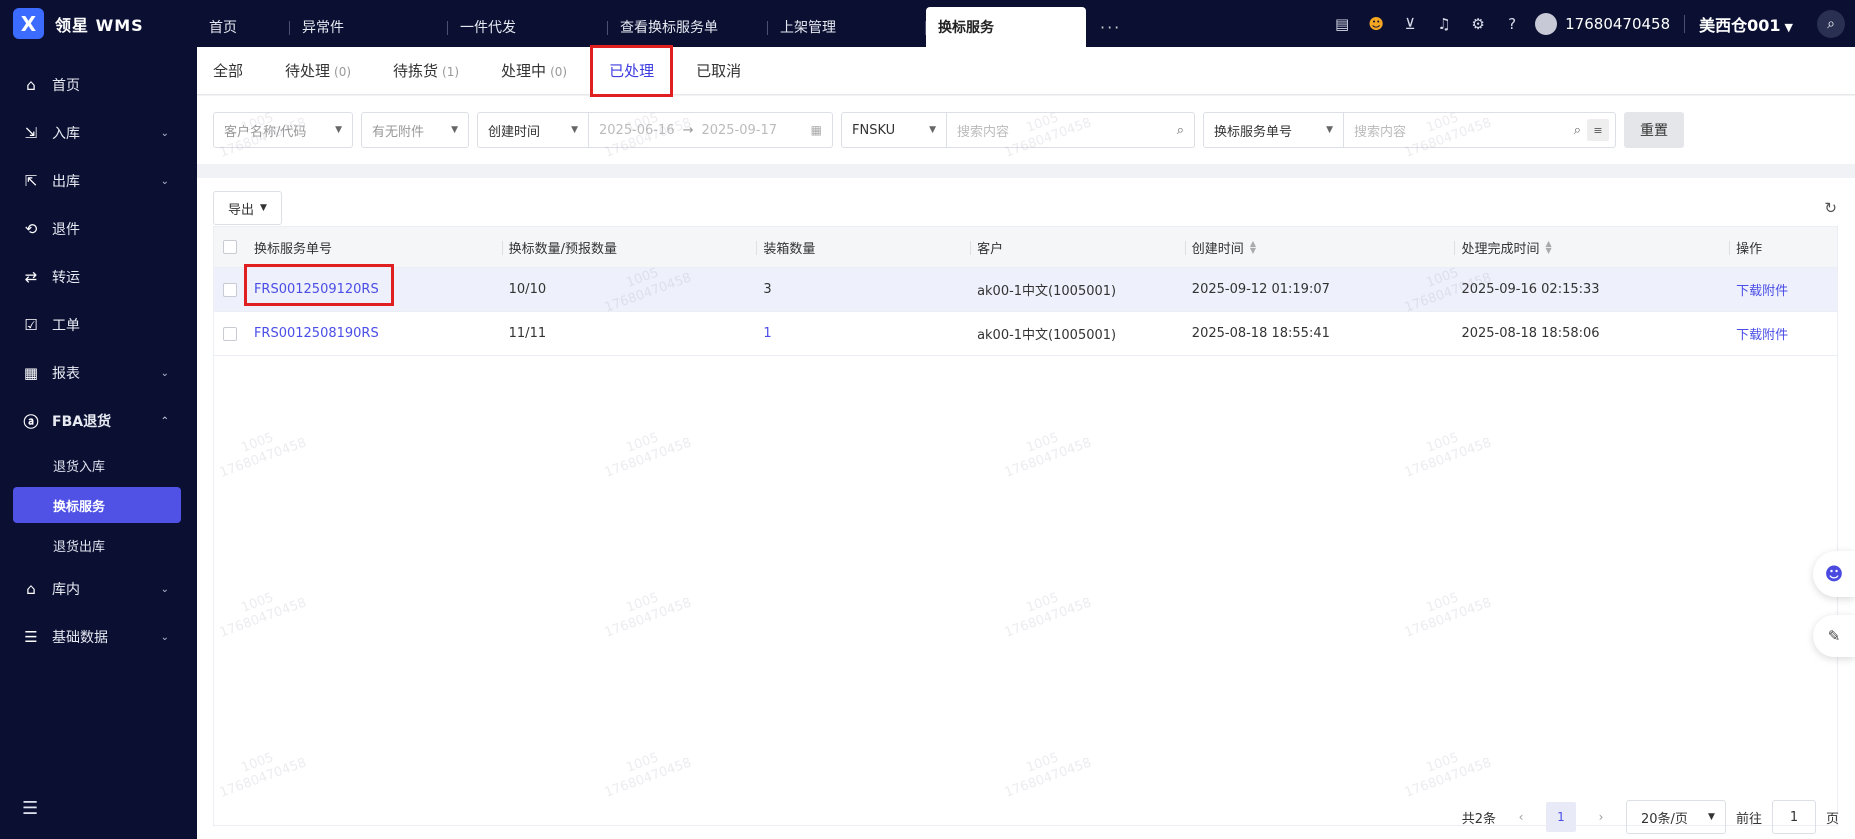 The width and height of the screenshot is (1855, 839). I want to click on sku-type-select: FNSKU ▼, so click(894, 130).